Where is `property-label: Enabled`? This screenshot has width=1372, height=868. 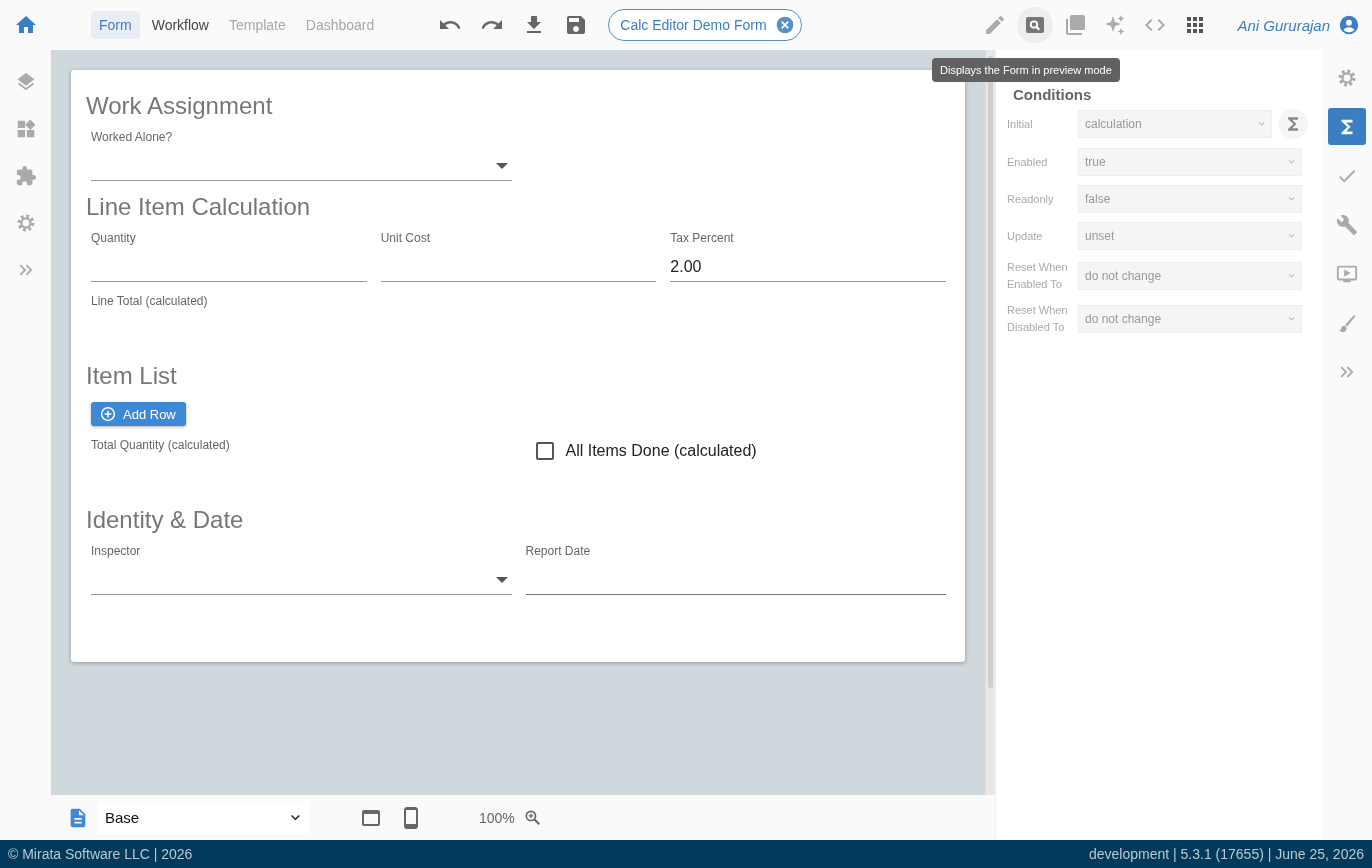 property-label: Enabled is located at coordinates (1028, 162).